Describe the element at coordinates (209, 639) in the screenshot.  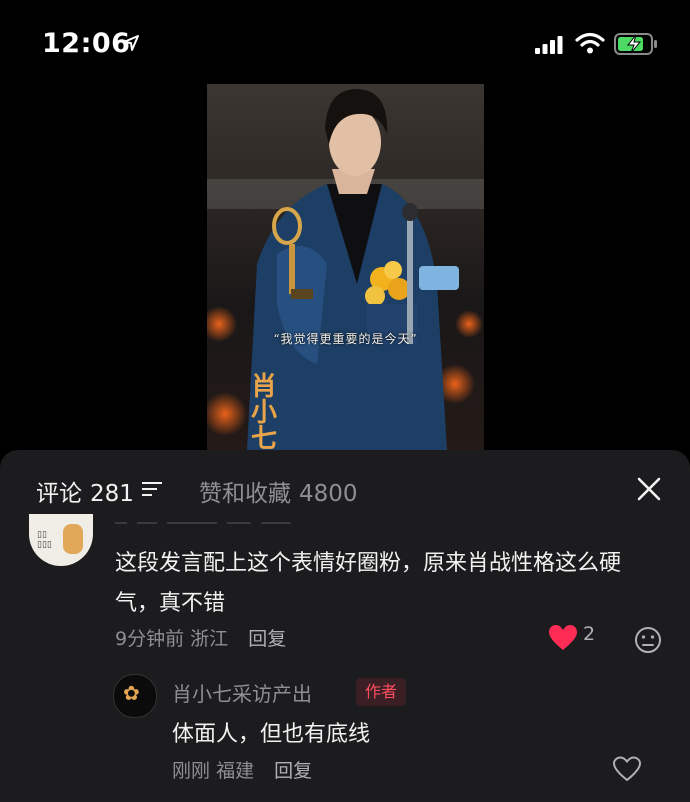
I see `comment-location: 浙江` at that location.